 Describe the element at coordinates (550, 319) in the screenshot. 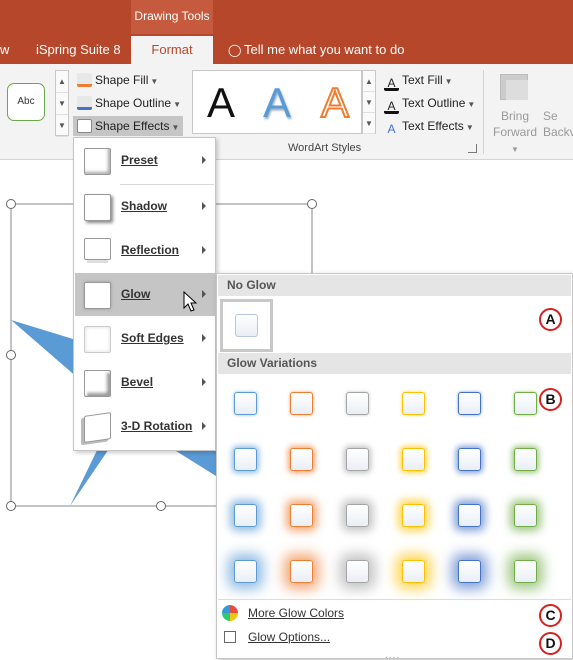

I see `annotation-a: A` at that location.